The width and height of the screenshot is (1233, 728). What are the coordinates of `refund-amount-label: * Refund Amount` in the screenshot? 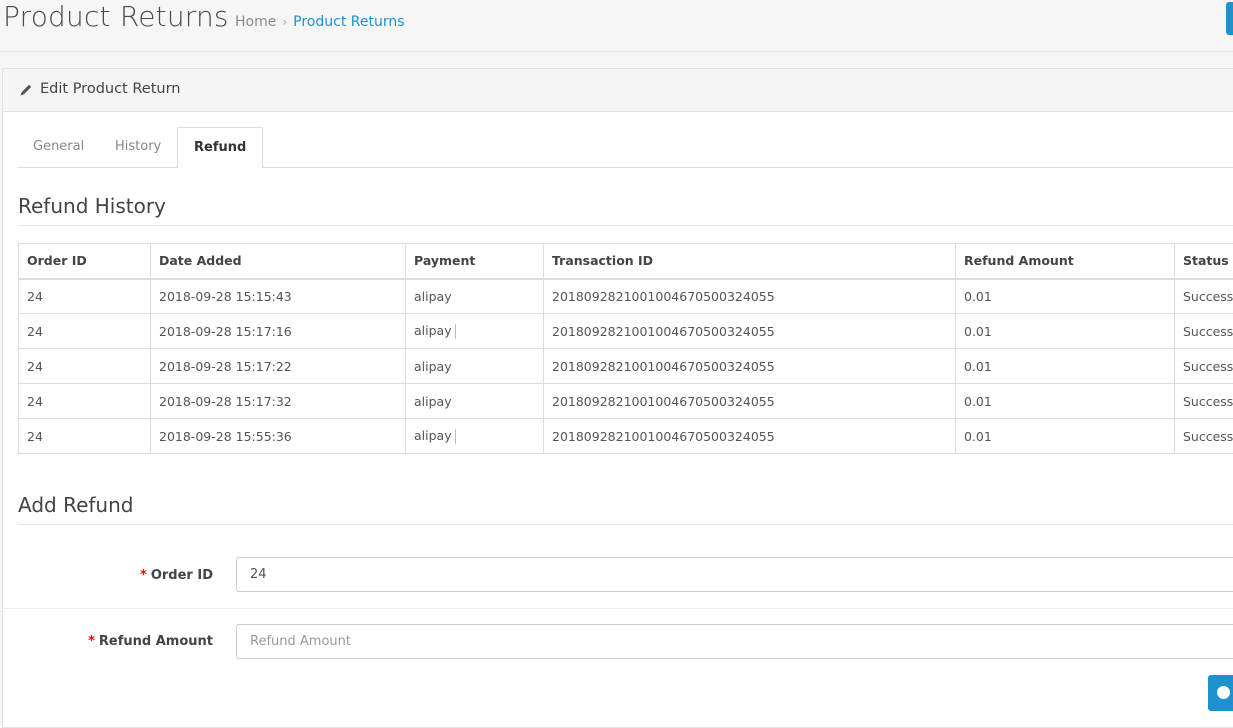 It's located at (150, 641).